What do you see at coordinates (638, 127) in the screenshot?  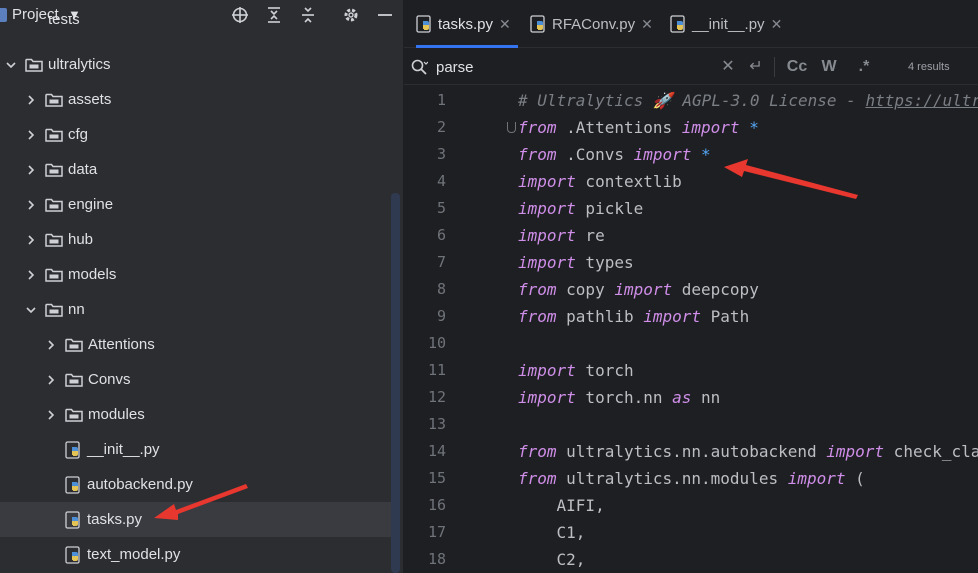 I see `code-line: from .Attentions import *` at bounding box center [638, 127].